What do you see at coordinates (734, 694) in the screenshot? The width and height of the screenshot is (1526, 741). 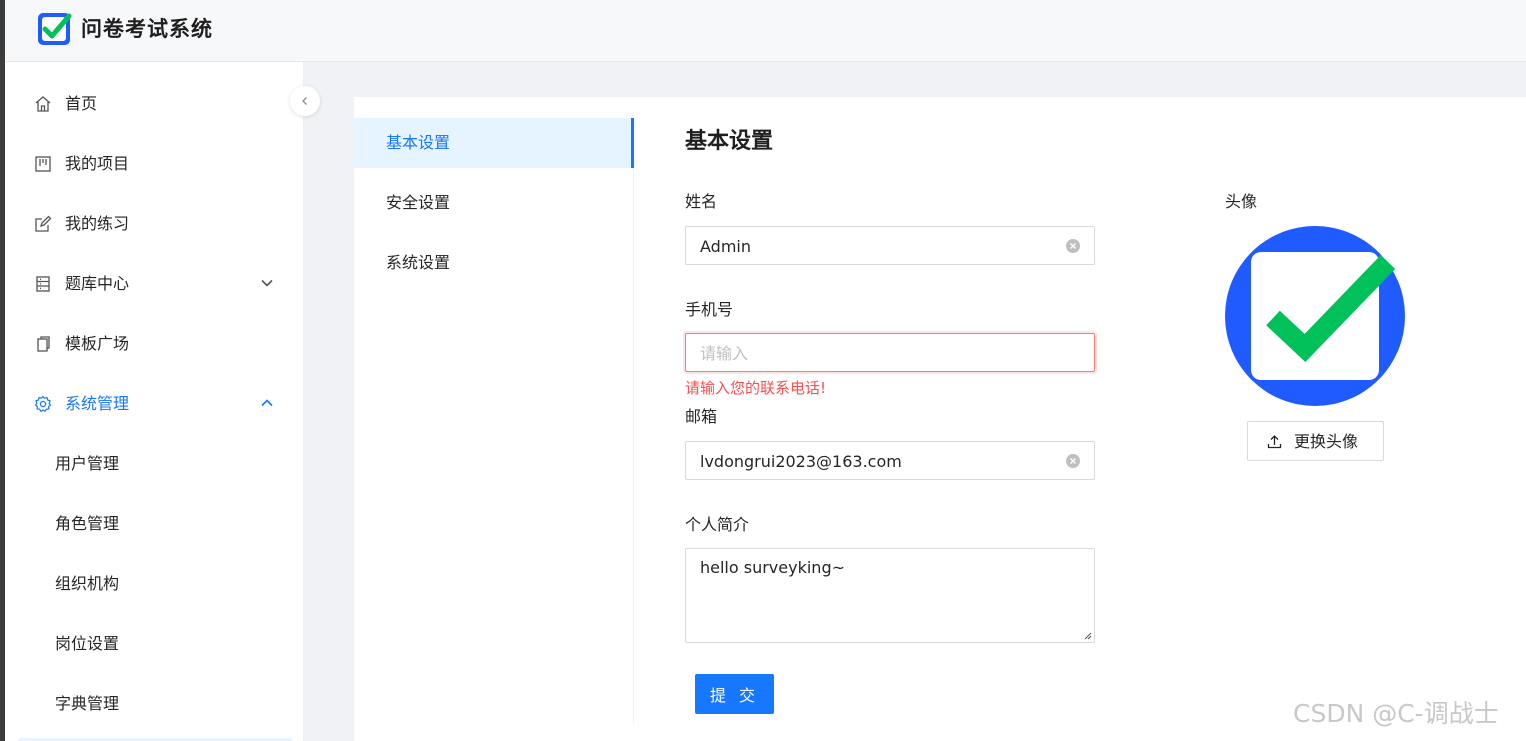 I see `submit-button: 提 交` at bounding box center [734, 694].